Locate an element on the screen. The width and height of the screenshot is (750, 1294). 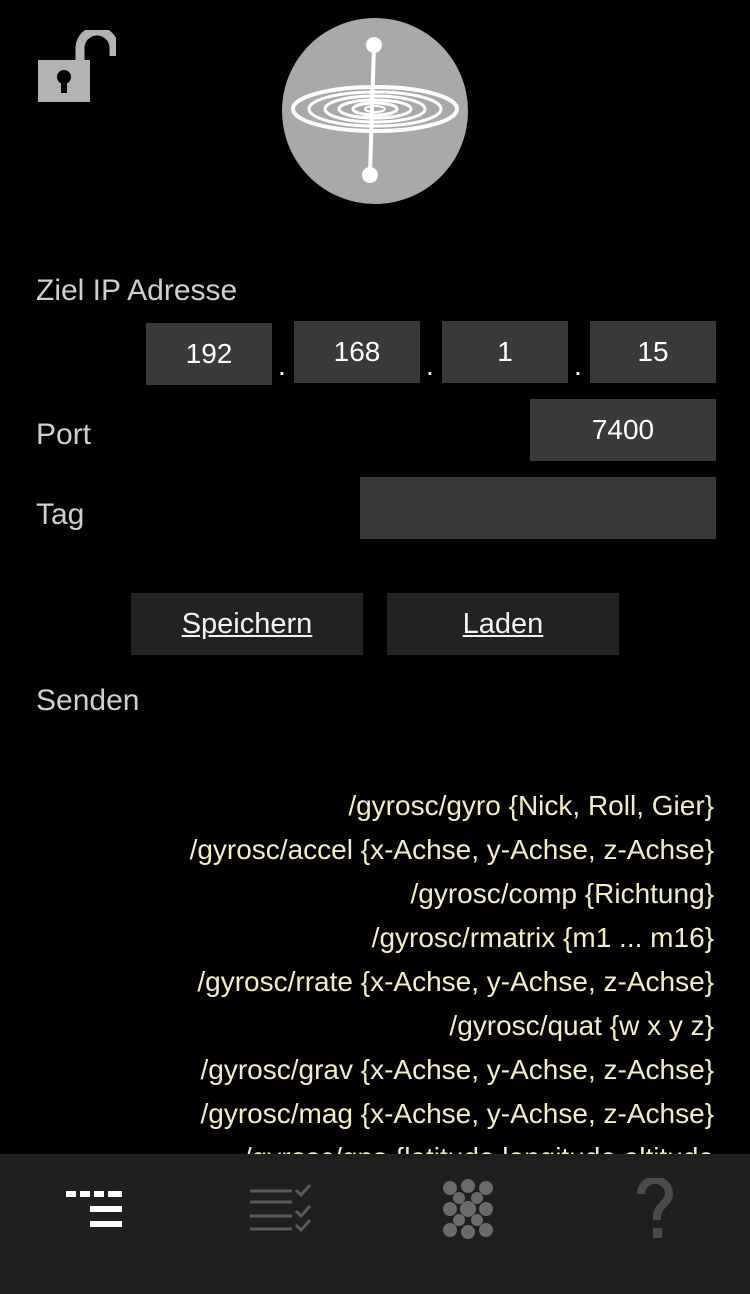
list-item: /gyrosc/grav {x-Achse, y-Achse, z-Achse} is located at coordinates (457, 1069).